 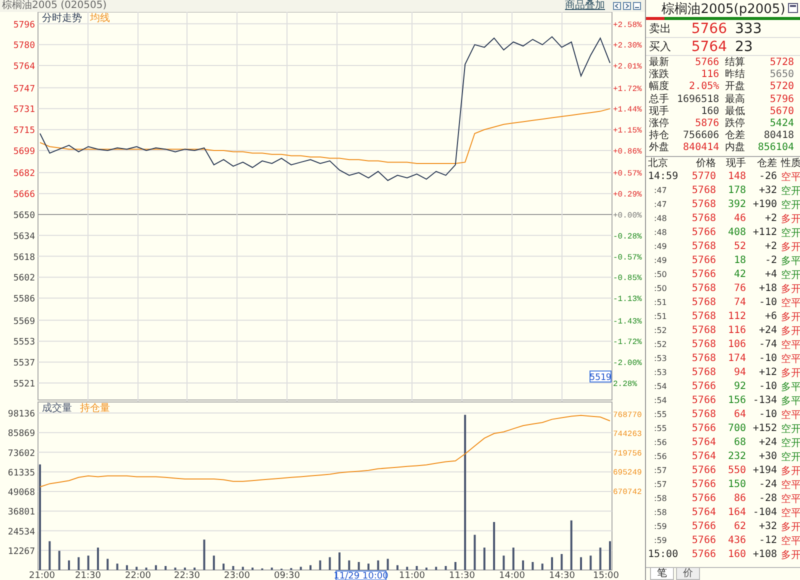 What do you see at coordinates (793, 8) in the screenshot?
I see `window-icon` at bounding box center [793, 8].